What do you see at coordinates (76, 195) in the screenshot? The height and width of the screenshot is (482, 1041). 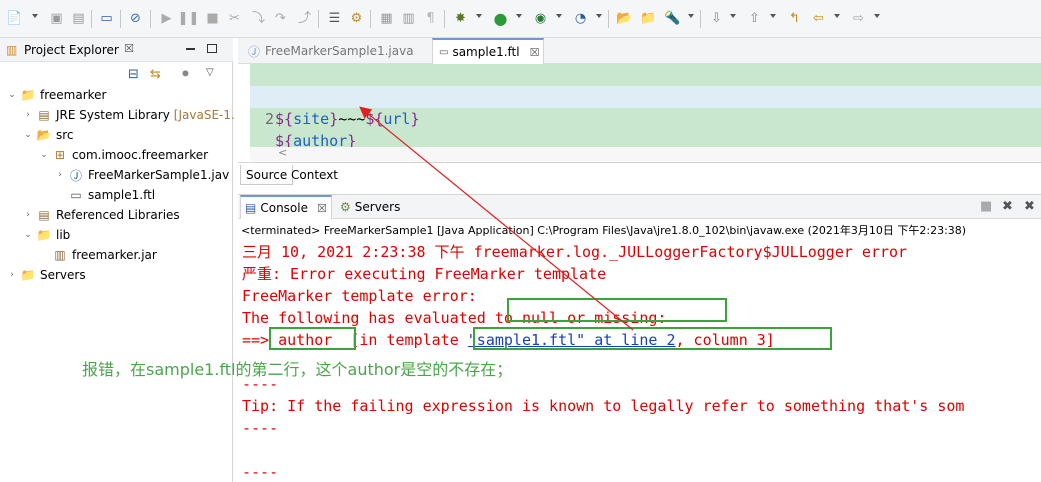 I see `ftl-file-icon: ▭` at bounding box center [76, 195].